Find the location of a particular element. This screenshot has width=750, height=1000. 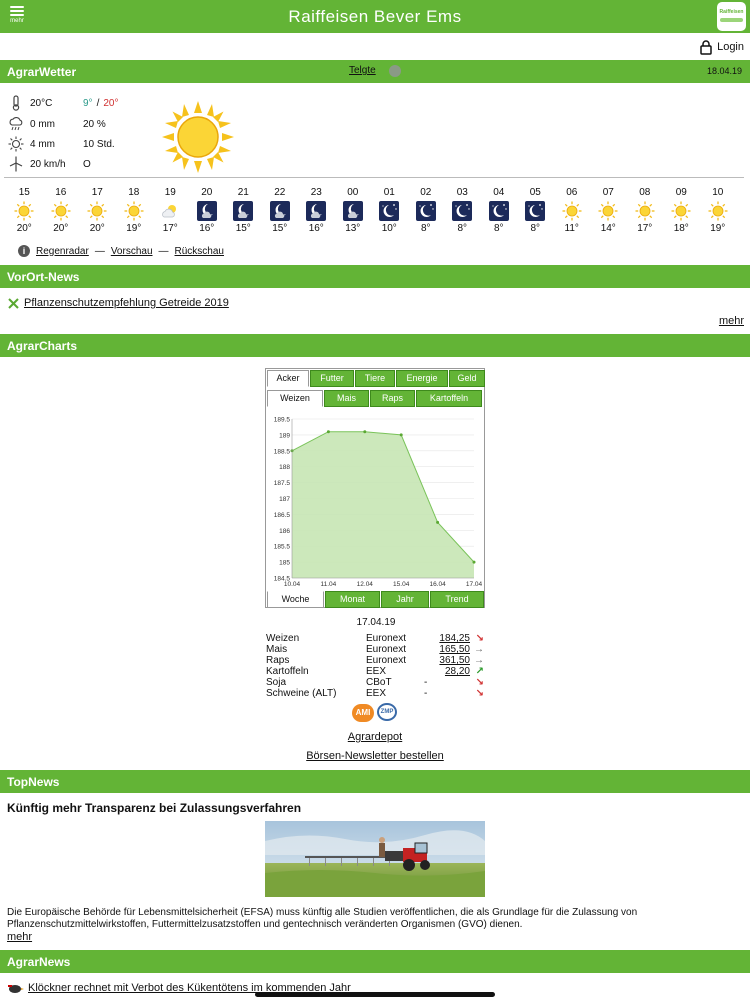

quote-name: Kartoffeln is located at coordinates (287, 671).